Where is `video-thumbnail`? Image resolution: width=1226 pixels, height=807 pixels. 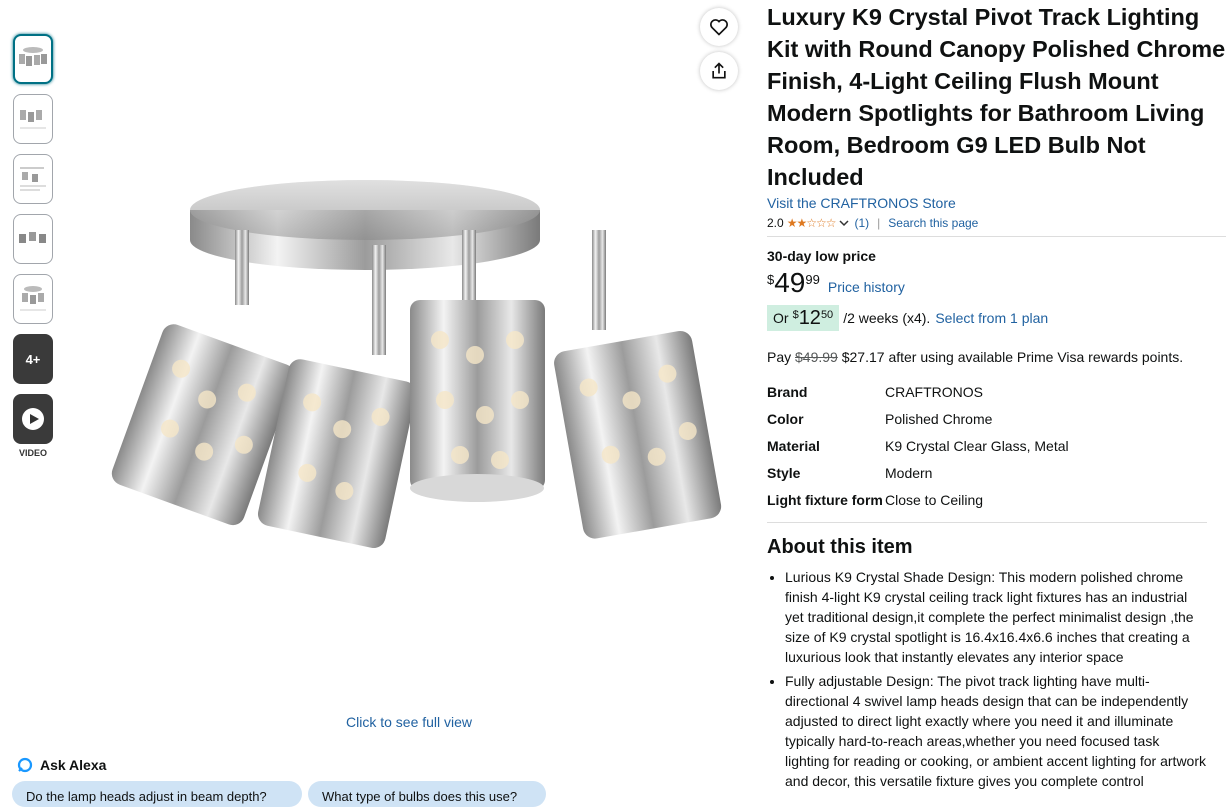 video-thumbnail is located at coordinates (33, 419).